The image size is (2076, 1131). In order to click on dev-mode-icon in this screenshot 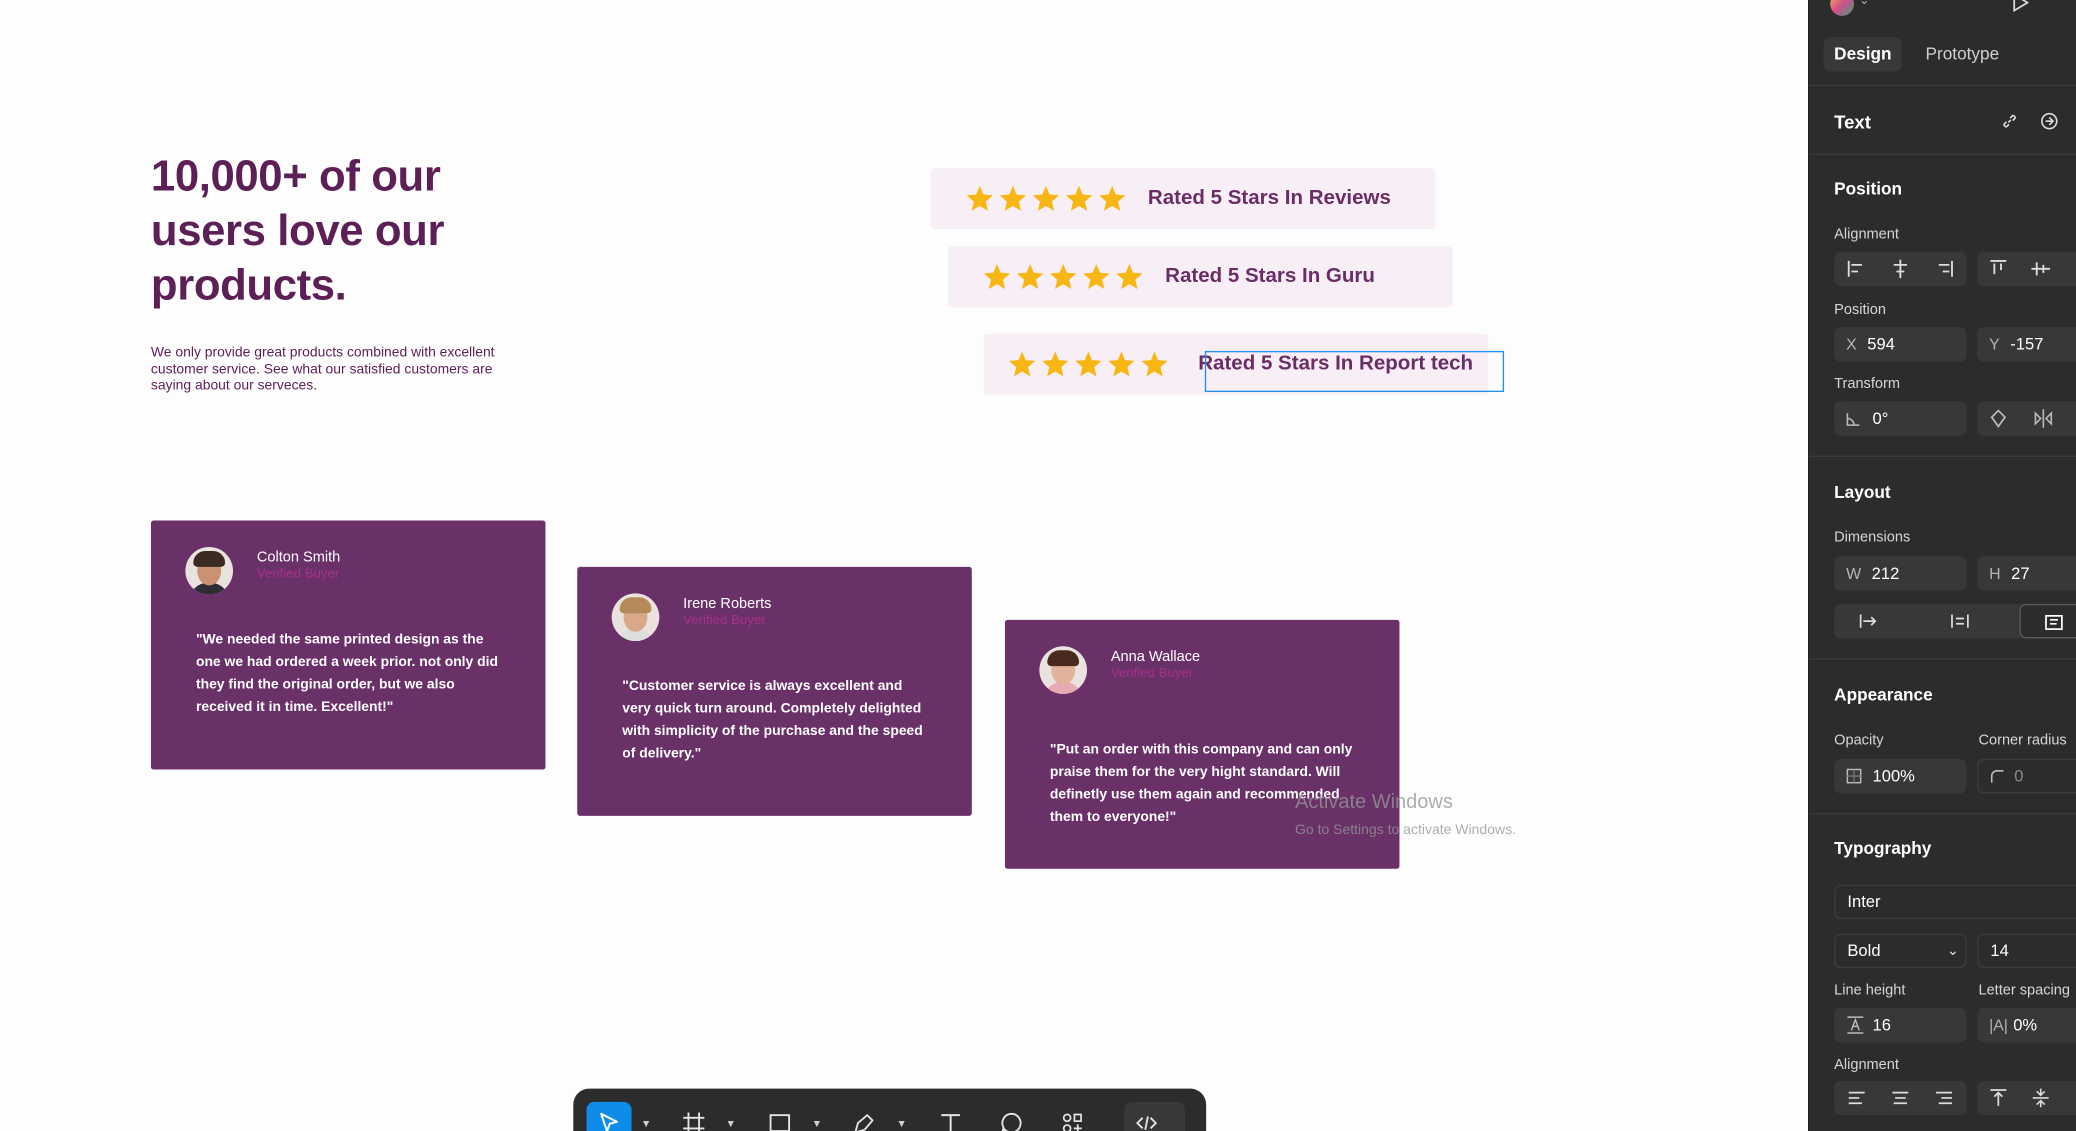, I will do `click(1147, 1123)`.